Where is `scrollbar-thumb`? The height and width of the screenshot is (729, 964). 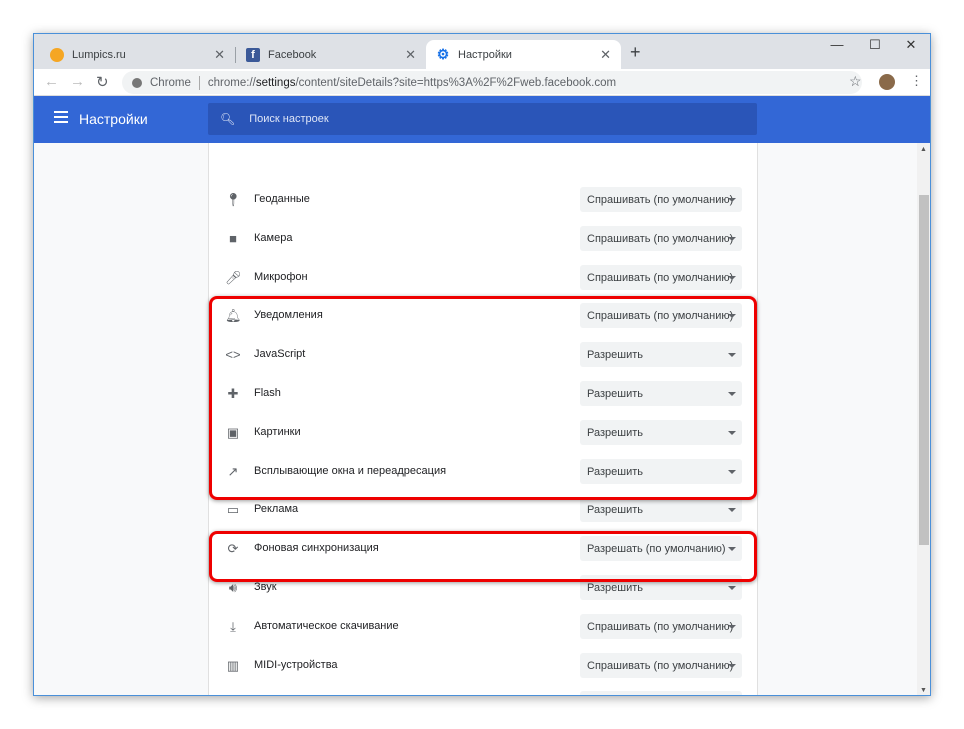 scrollbar-thumb is located at coordinates (924, 370).